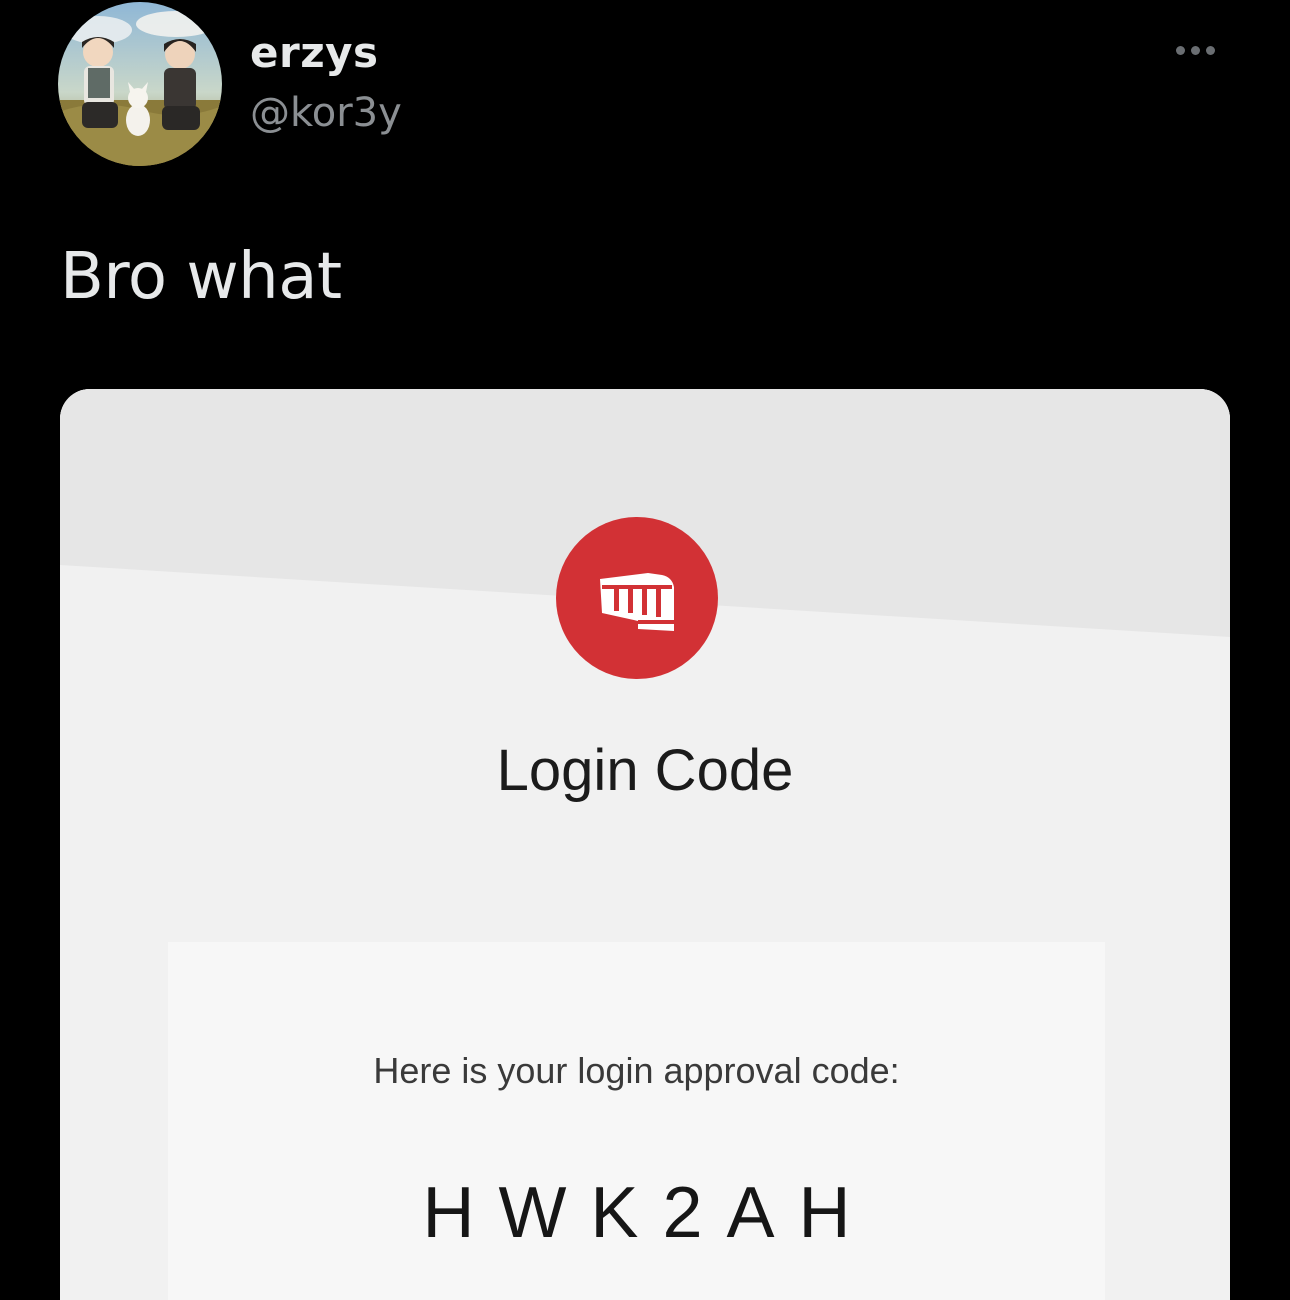  What do you see at coordinates (637, 598) in the screenshot?
I see `riot-games-fist-icon` at bounding box center [637, 598].